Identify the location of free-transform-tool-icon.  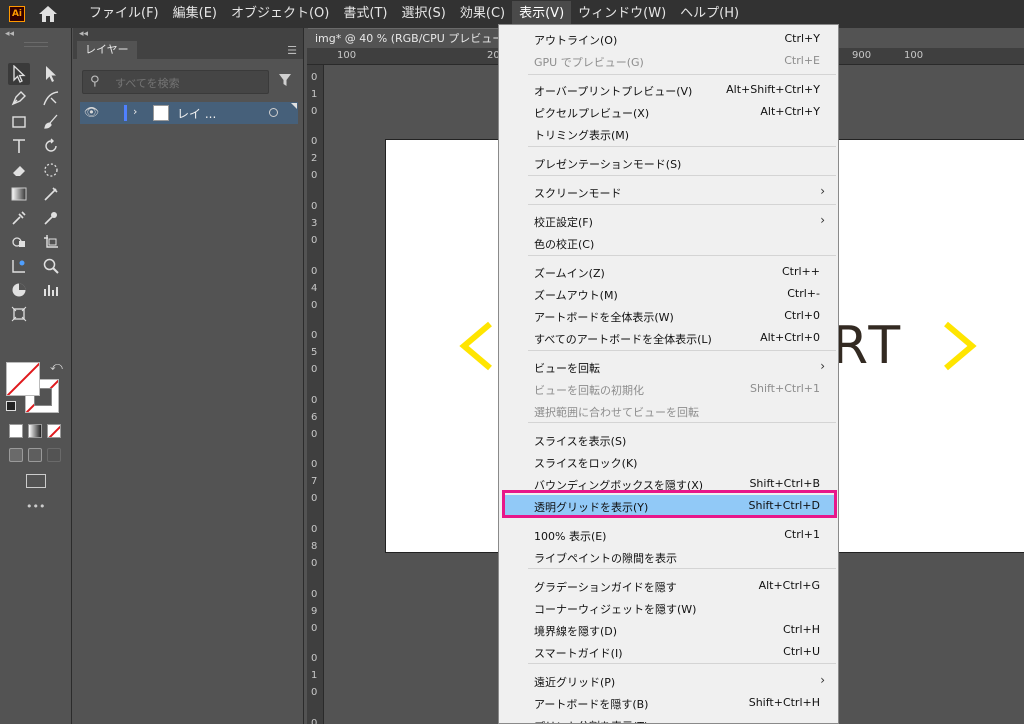
(19, 314).